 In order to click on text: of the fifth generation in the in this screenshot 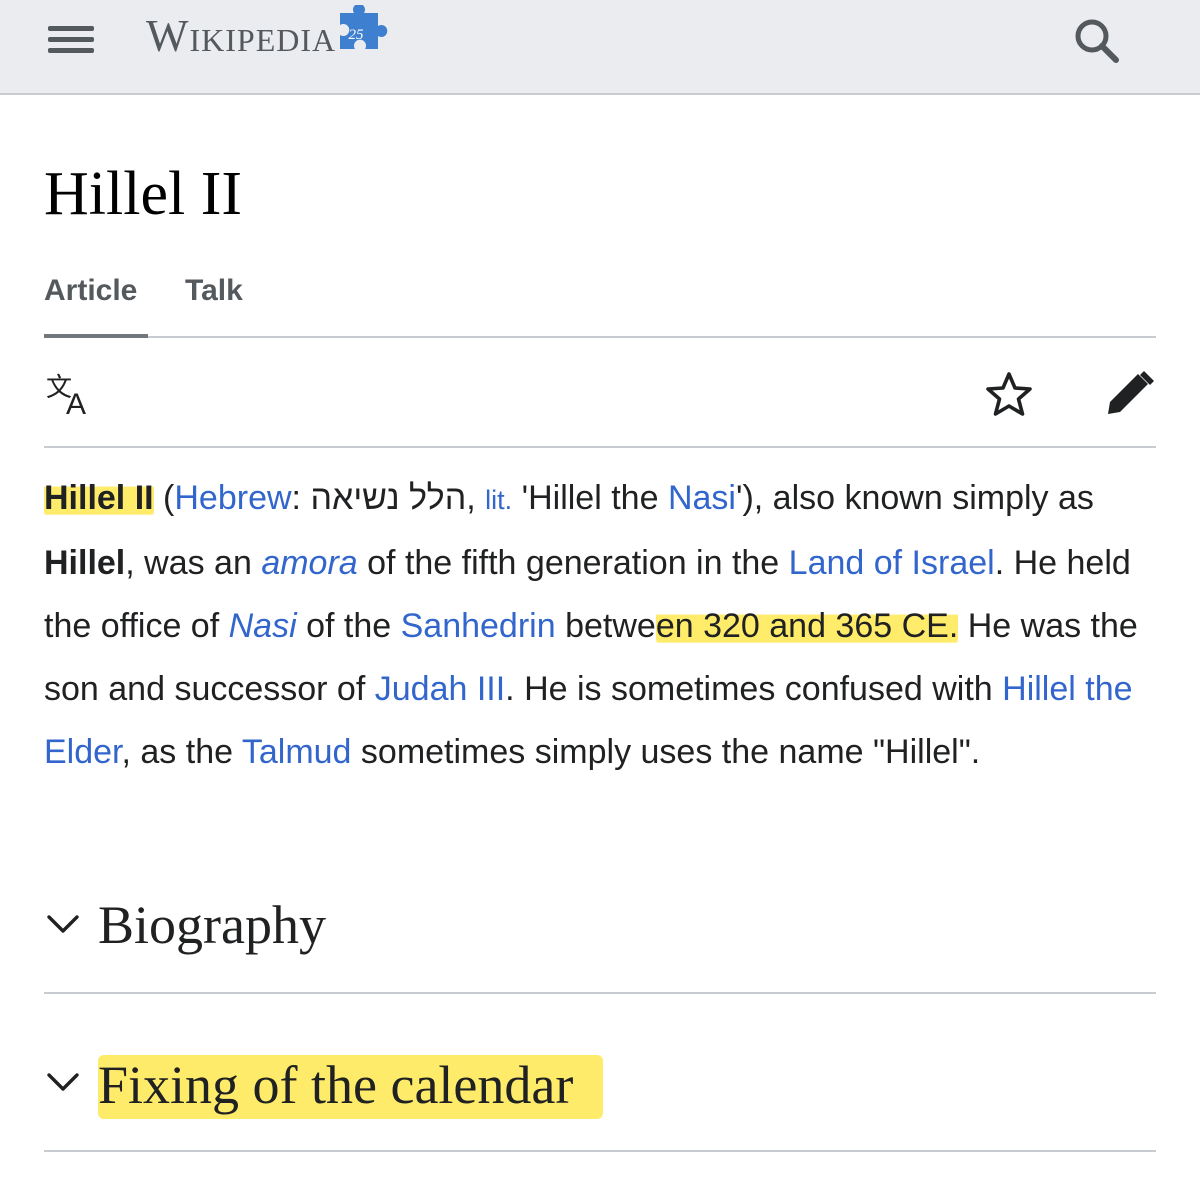, I will do `click(573, 563)`.